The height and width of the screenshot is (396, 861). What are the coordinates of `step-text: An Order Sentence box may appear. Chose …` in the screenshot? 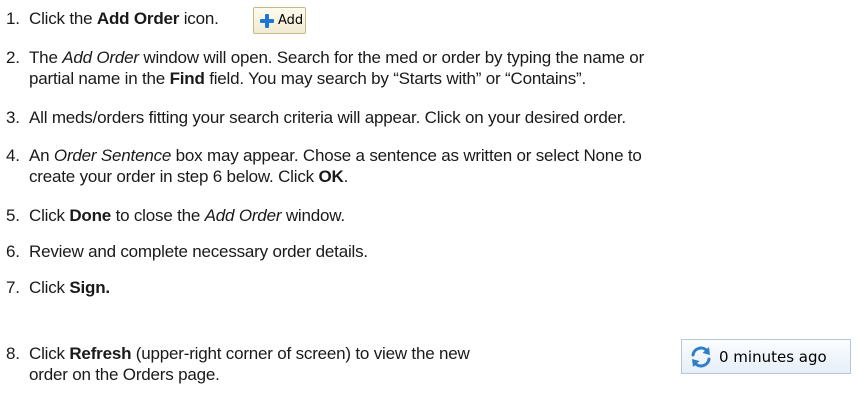 It's located at (335, 166).